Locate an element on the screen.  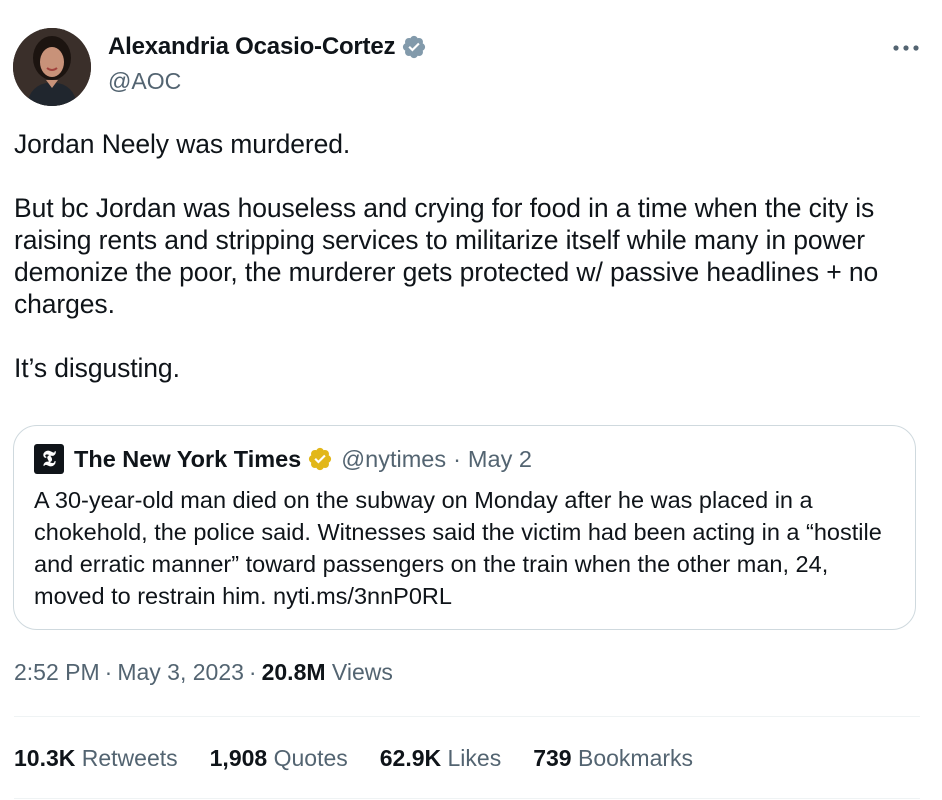
author-display-name: Alexandria Ocasio-Cortez is located at coordinates (251, 47).